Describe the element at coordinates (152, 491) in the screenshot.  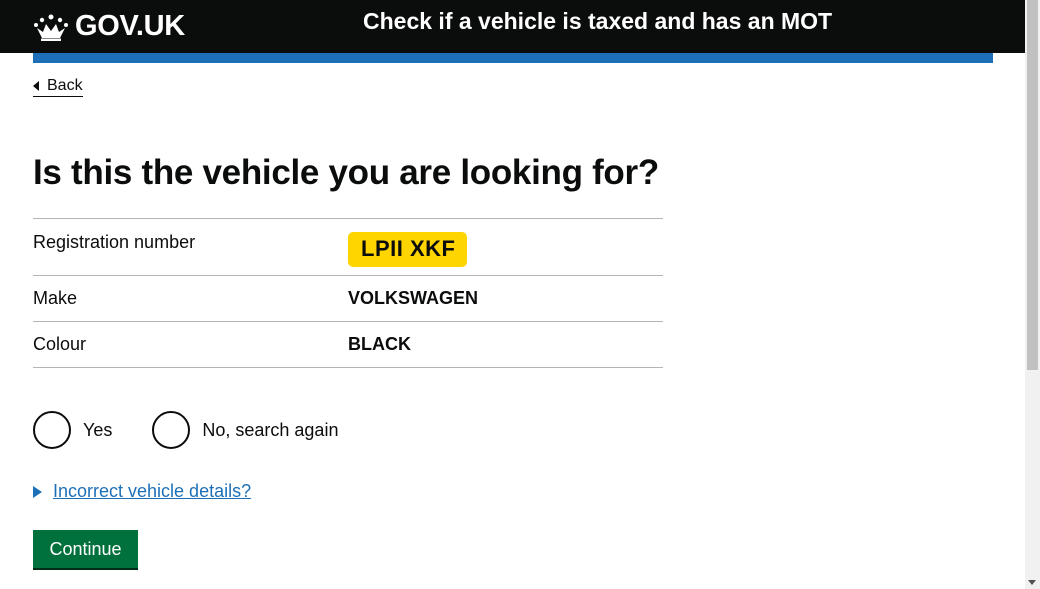
I see `incorrect-details-summary: Incorrect vehicle details?` at that location.